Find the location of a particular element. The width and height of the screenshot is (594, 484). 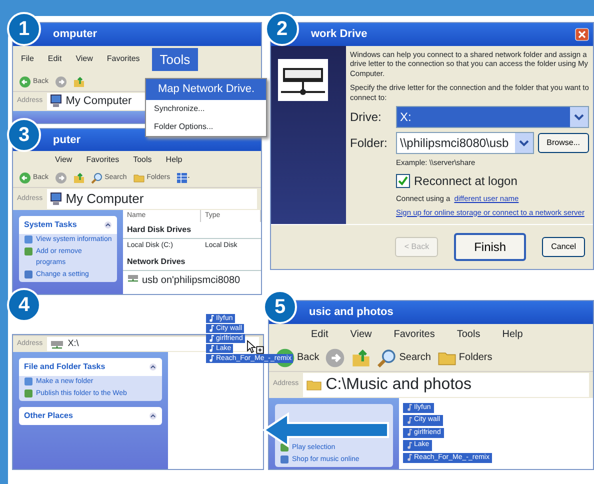

dialog-button: Cancel is located at coordinates (563, 247).